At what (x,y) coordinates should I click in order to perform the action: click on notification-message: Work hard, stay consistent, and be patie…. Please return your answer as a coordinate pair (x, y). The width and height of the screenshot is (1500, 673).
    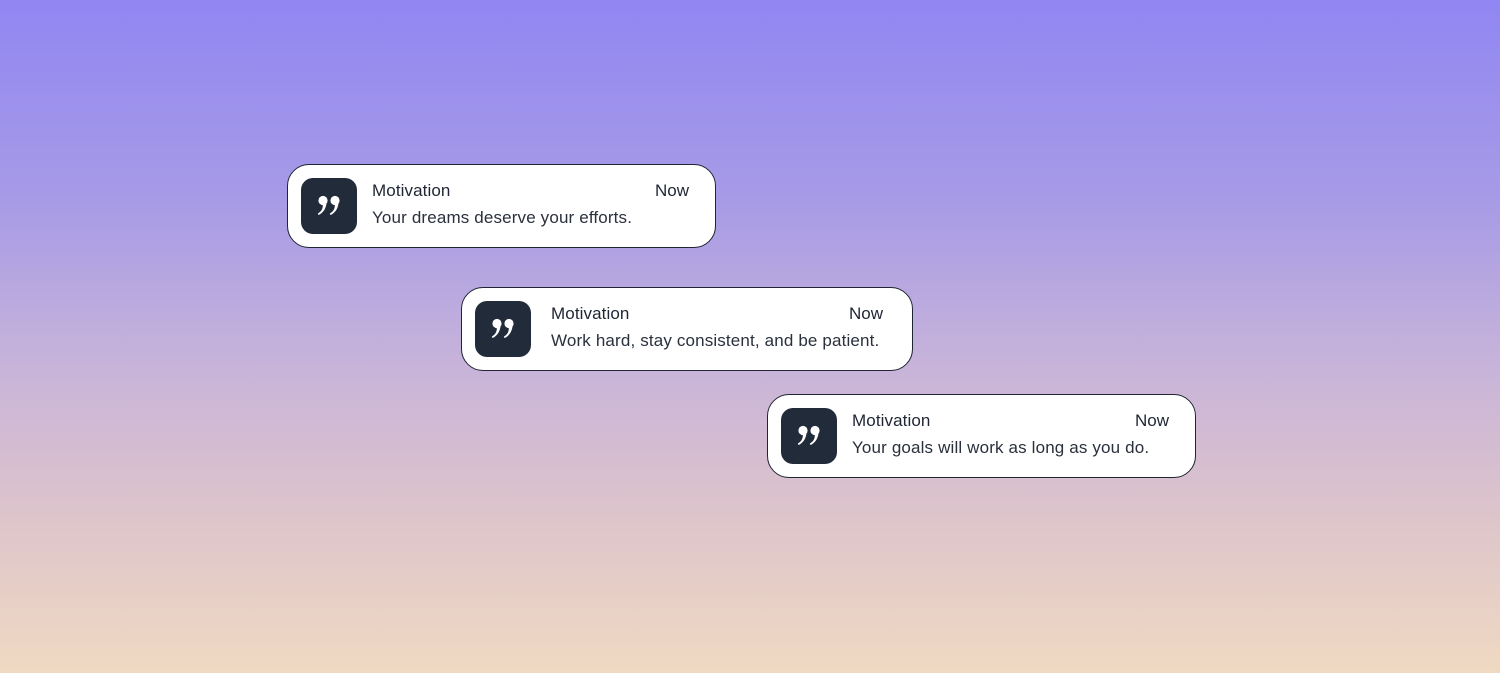
    Looking at the image, I should click on (715, 340).